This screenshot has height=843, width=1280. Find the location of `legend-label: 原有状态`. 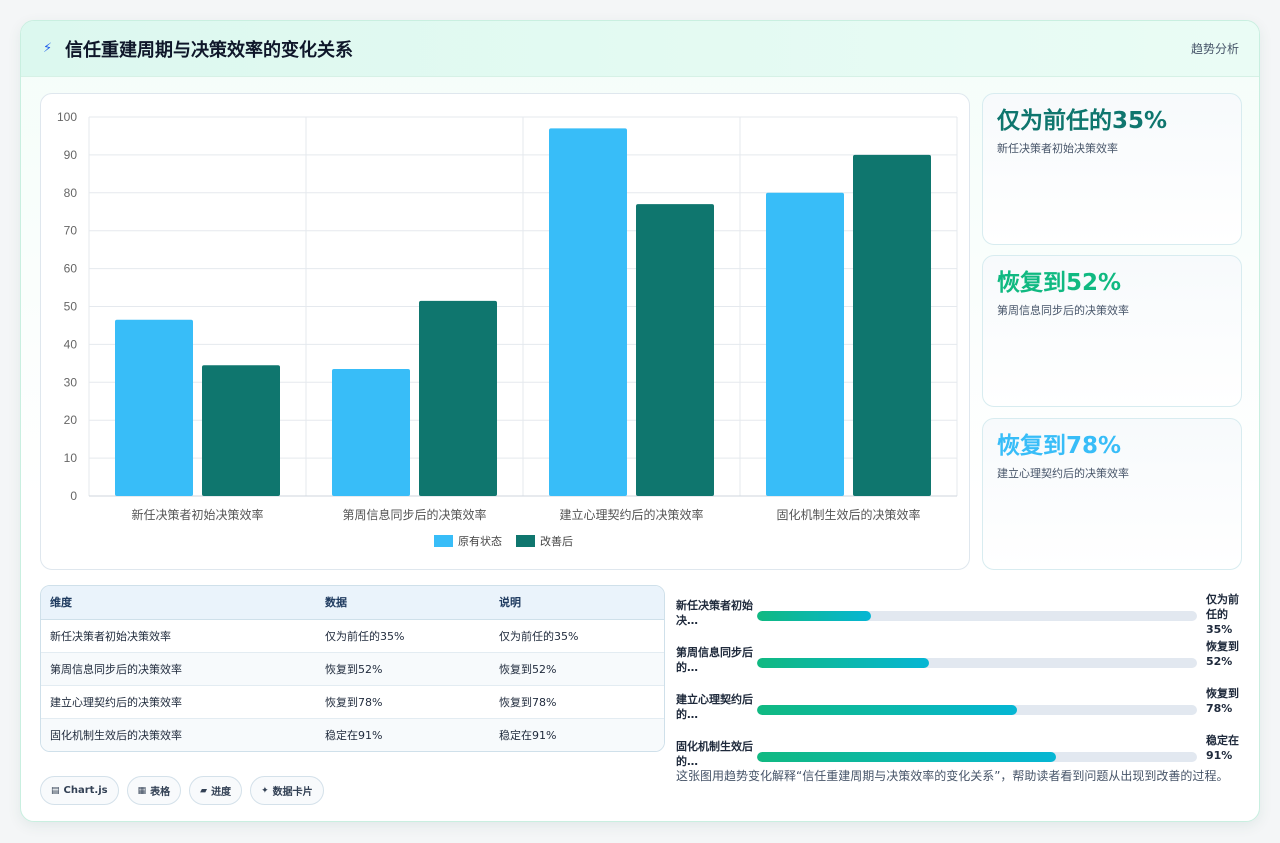

legend-label: 原有状态 is located at coordinates (480, 541).